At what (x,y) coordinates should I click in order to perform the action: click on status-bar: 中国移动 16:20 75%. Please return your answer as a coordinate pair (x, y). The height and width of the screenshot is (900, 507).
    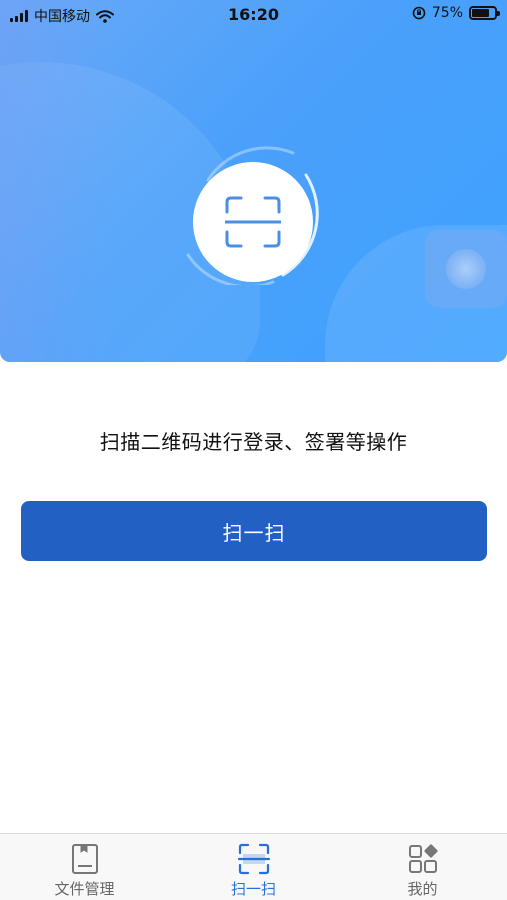
    Looking at the image, I should click on (253, 15).